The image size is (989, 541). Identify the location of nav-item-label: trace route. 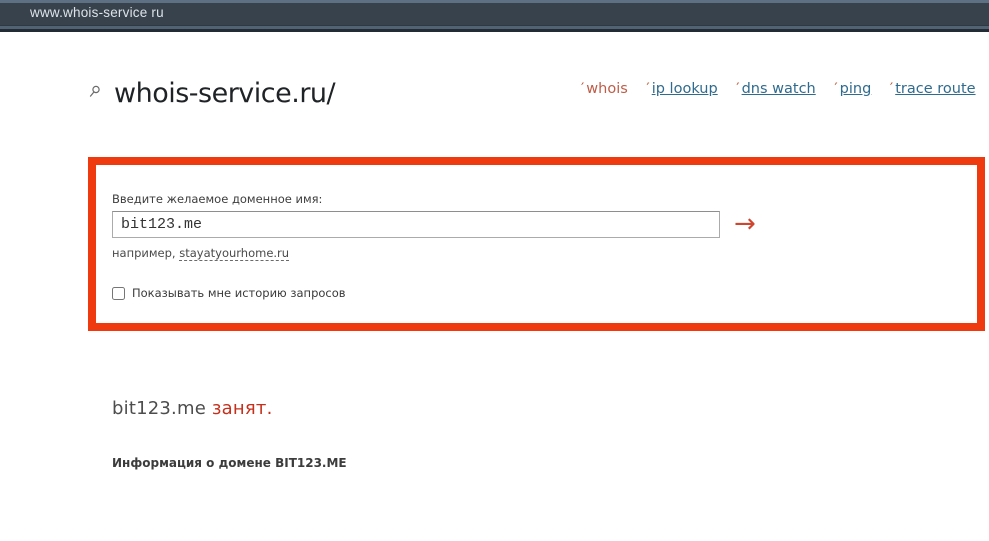
(935, 89).